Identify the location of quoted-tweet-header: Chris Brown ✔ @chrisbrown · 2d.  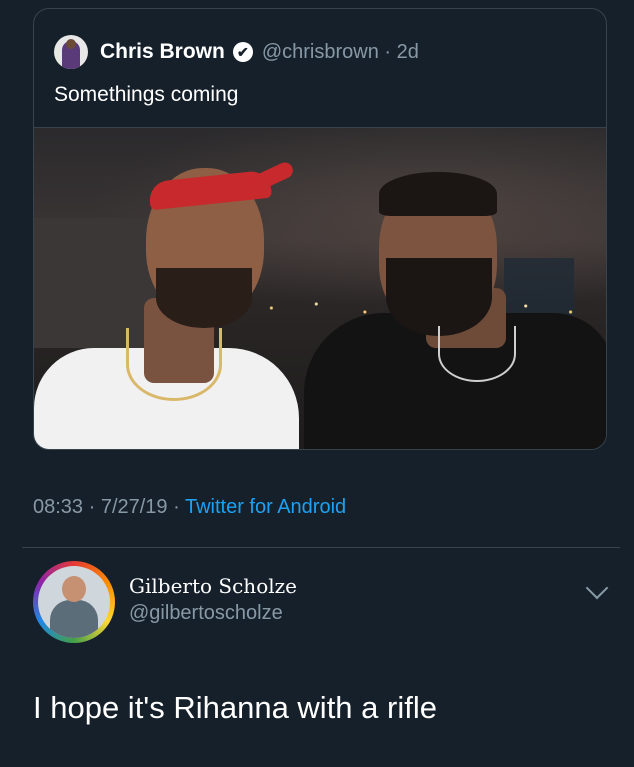
(236, 52).